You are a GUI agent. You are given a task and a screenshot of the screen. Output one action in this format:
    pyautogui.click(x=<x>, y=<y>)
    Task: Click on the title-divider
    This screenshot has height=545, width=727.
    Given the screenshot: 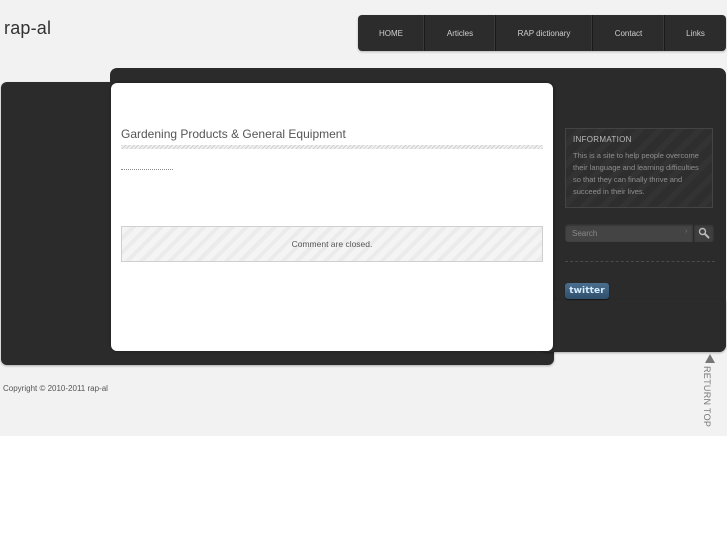 What is the action you would take?
    pyautogui.click(x=332, y=147)
    